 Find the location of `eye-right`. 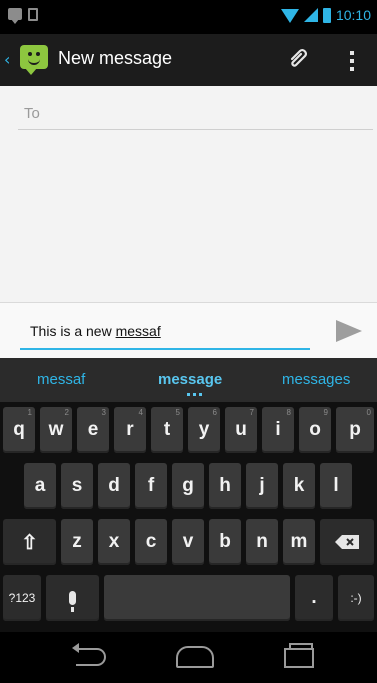

eye-right is located at coordinates (38, 54).